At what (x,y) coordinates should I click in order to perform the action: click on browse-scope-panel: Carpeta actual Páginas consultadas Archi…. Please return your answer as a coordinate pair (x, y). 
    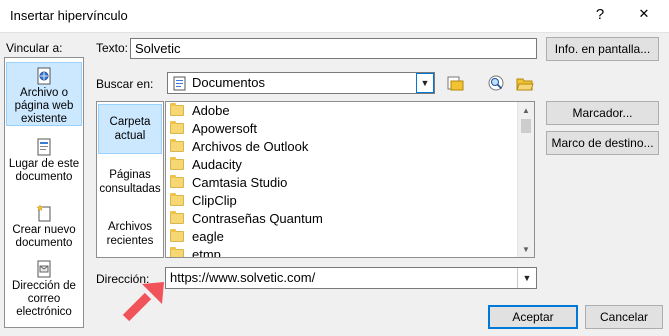
    Looking at the image, I should click on (130, 179).